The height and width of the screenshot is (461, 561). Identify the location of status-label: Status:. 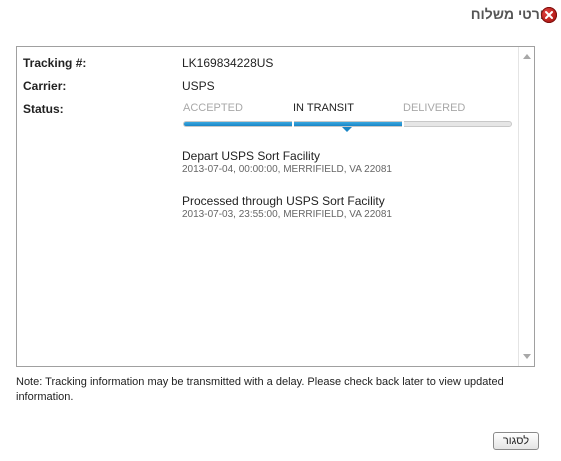
(43, 109).